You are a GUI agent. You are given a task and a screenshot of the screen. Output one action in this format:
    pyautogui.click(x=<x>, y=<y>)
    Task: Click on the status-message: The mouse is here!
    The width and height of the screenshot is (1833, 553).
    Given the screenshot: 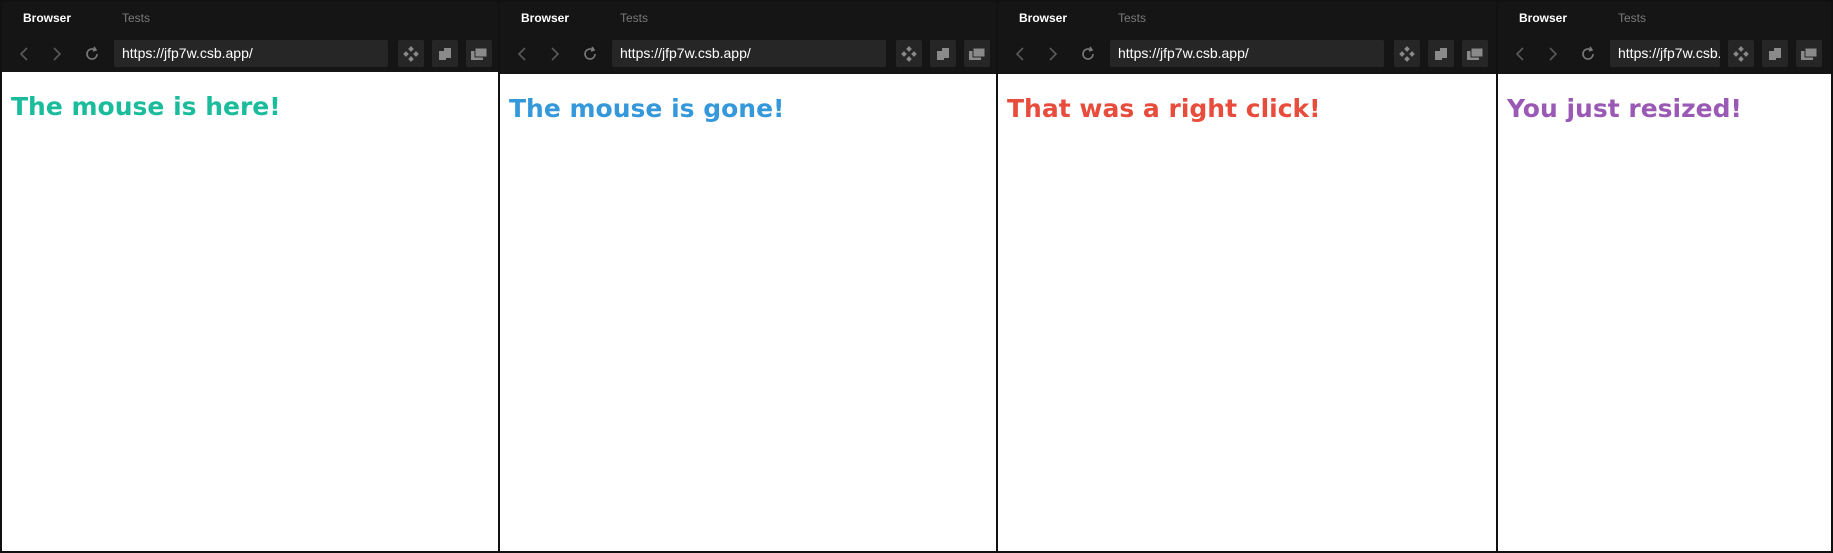 What is the action you would take?
    pyautogui.click(x=146, y=106)
    